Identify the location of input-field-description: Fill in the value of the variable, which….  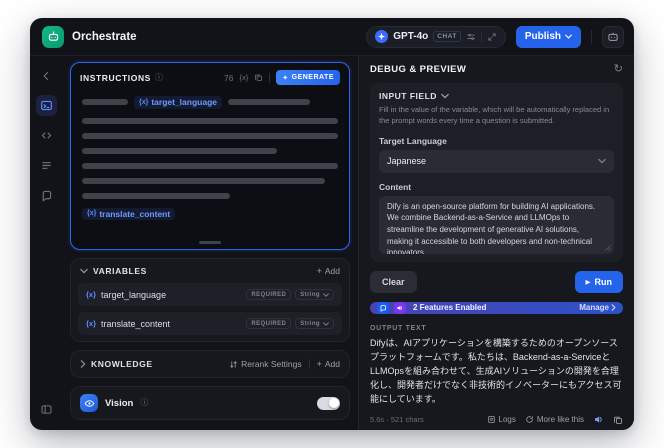
(494, 115).